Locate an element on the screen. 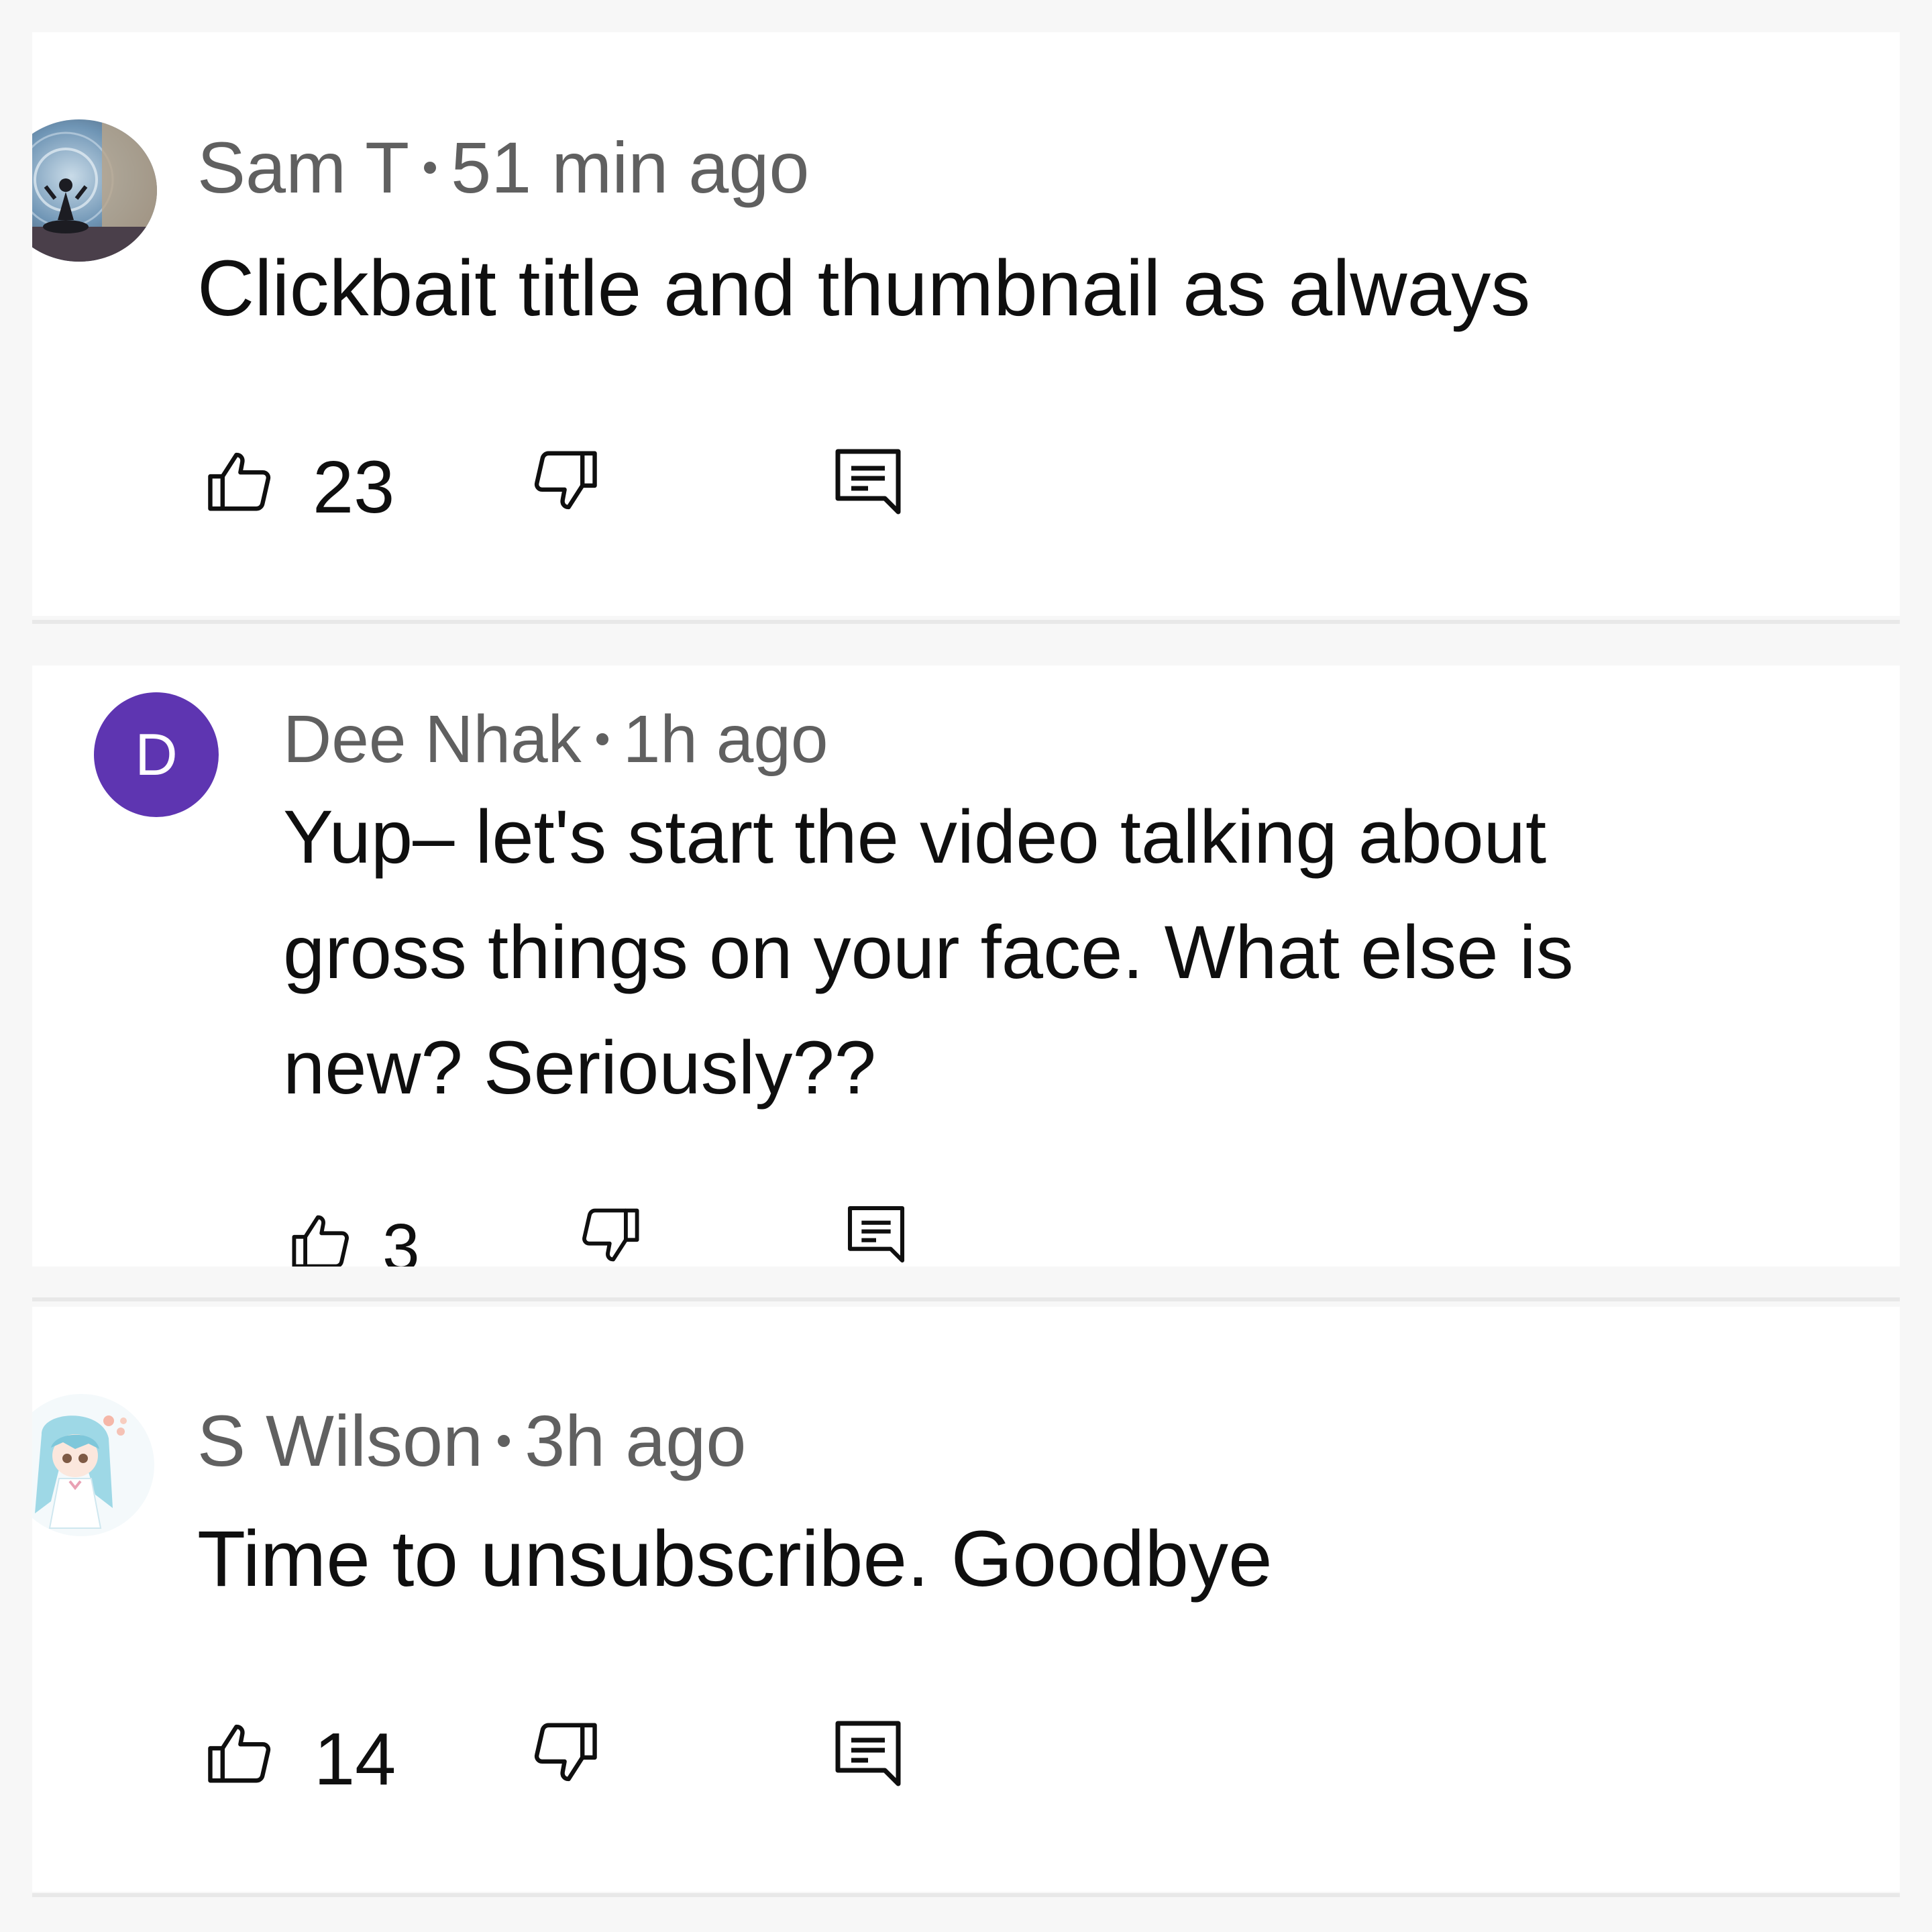 The image size is (1932, 1932). comment-text-line: Clickbait title and thumbnail as always is located at coordinates (864, 288).